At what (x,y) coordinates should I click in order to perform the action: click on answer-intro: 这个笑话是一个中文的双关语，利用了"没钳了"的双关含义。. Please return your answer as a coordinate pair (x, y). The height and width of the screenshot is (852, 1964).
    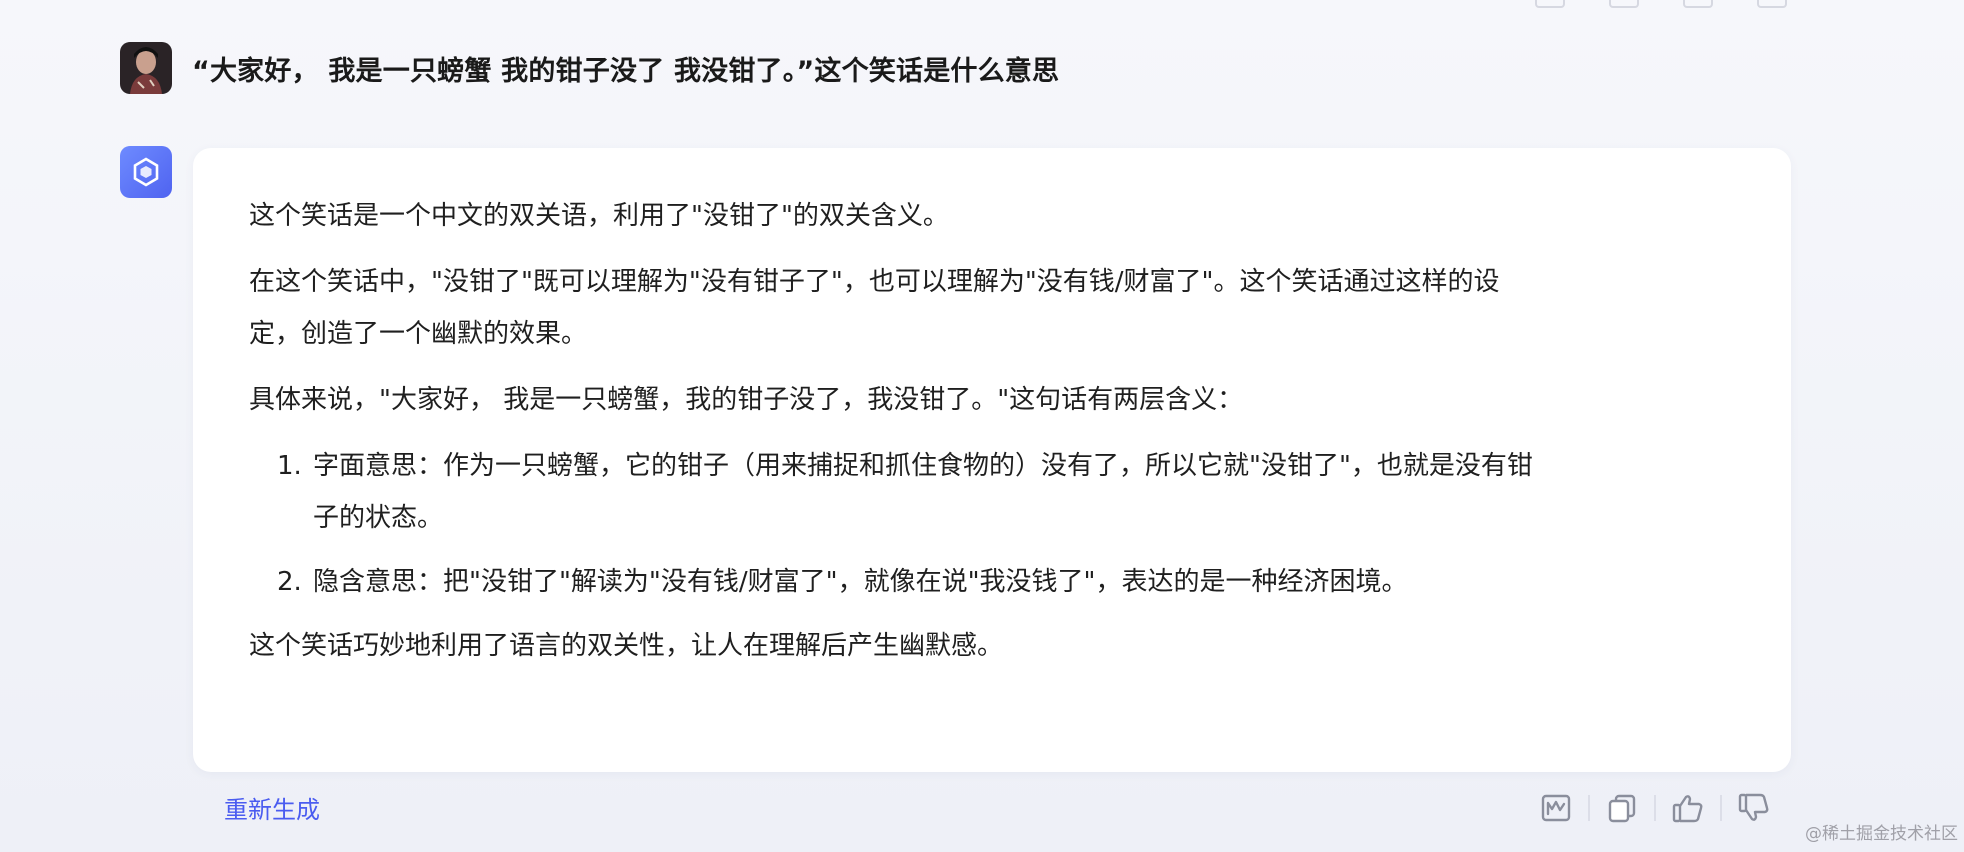
    Looking at the image, I should click on (599, 216).